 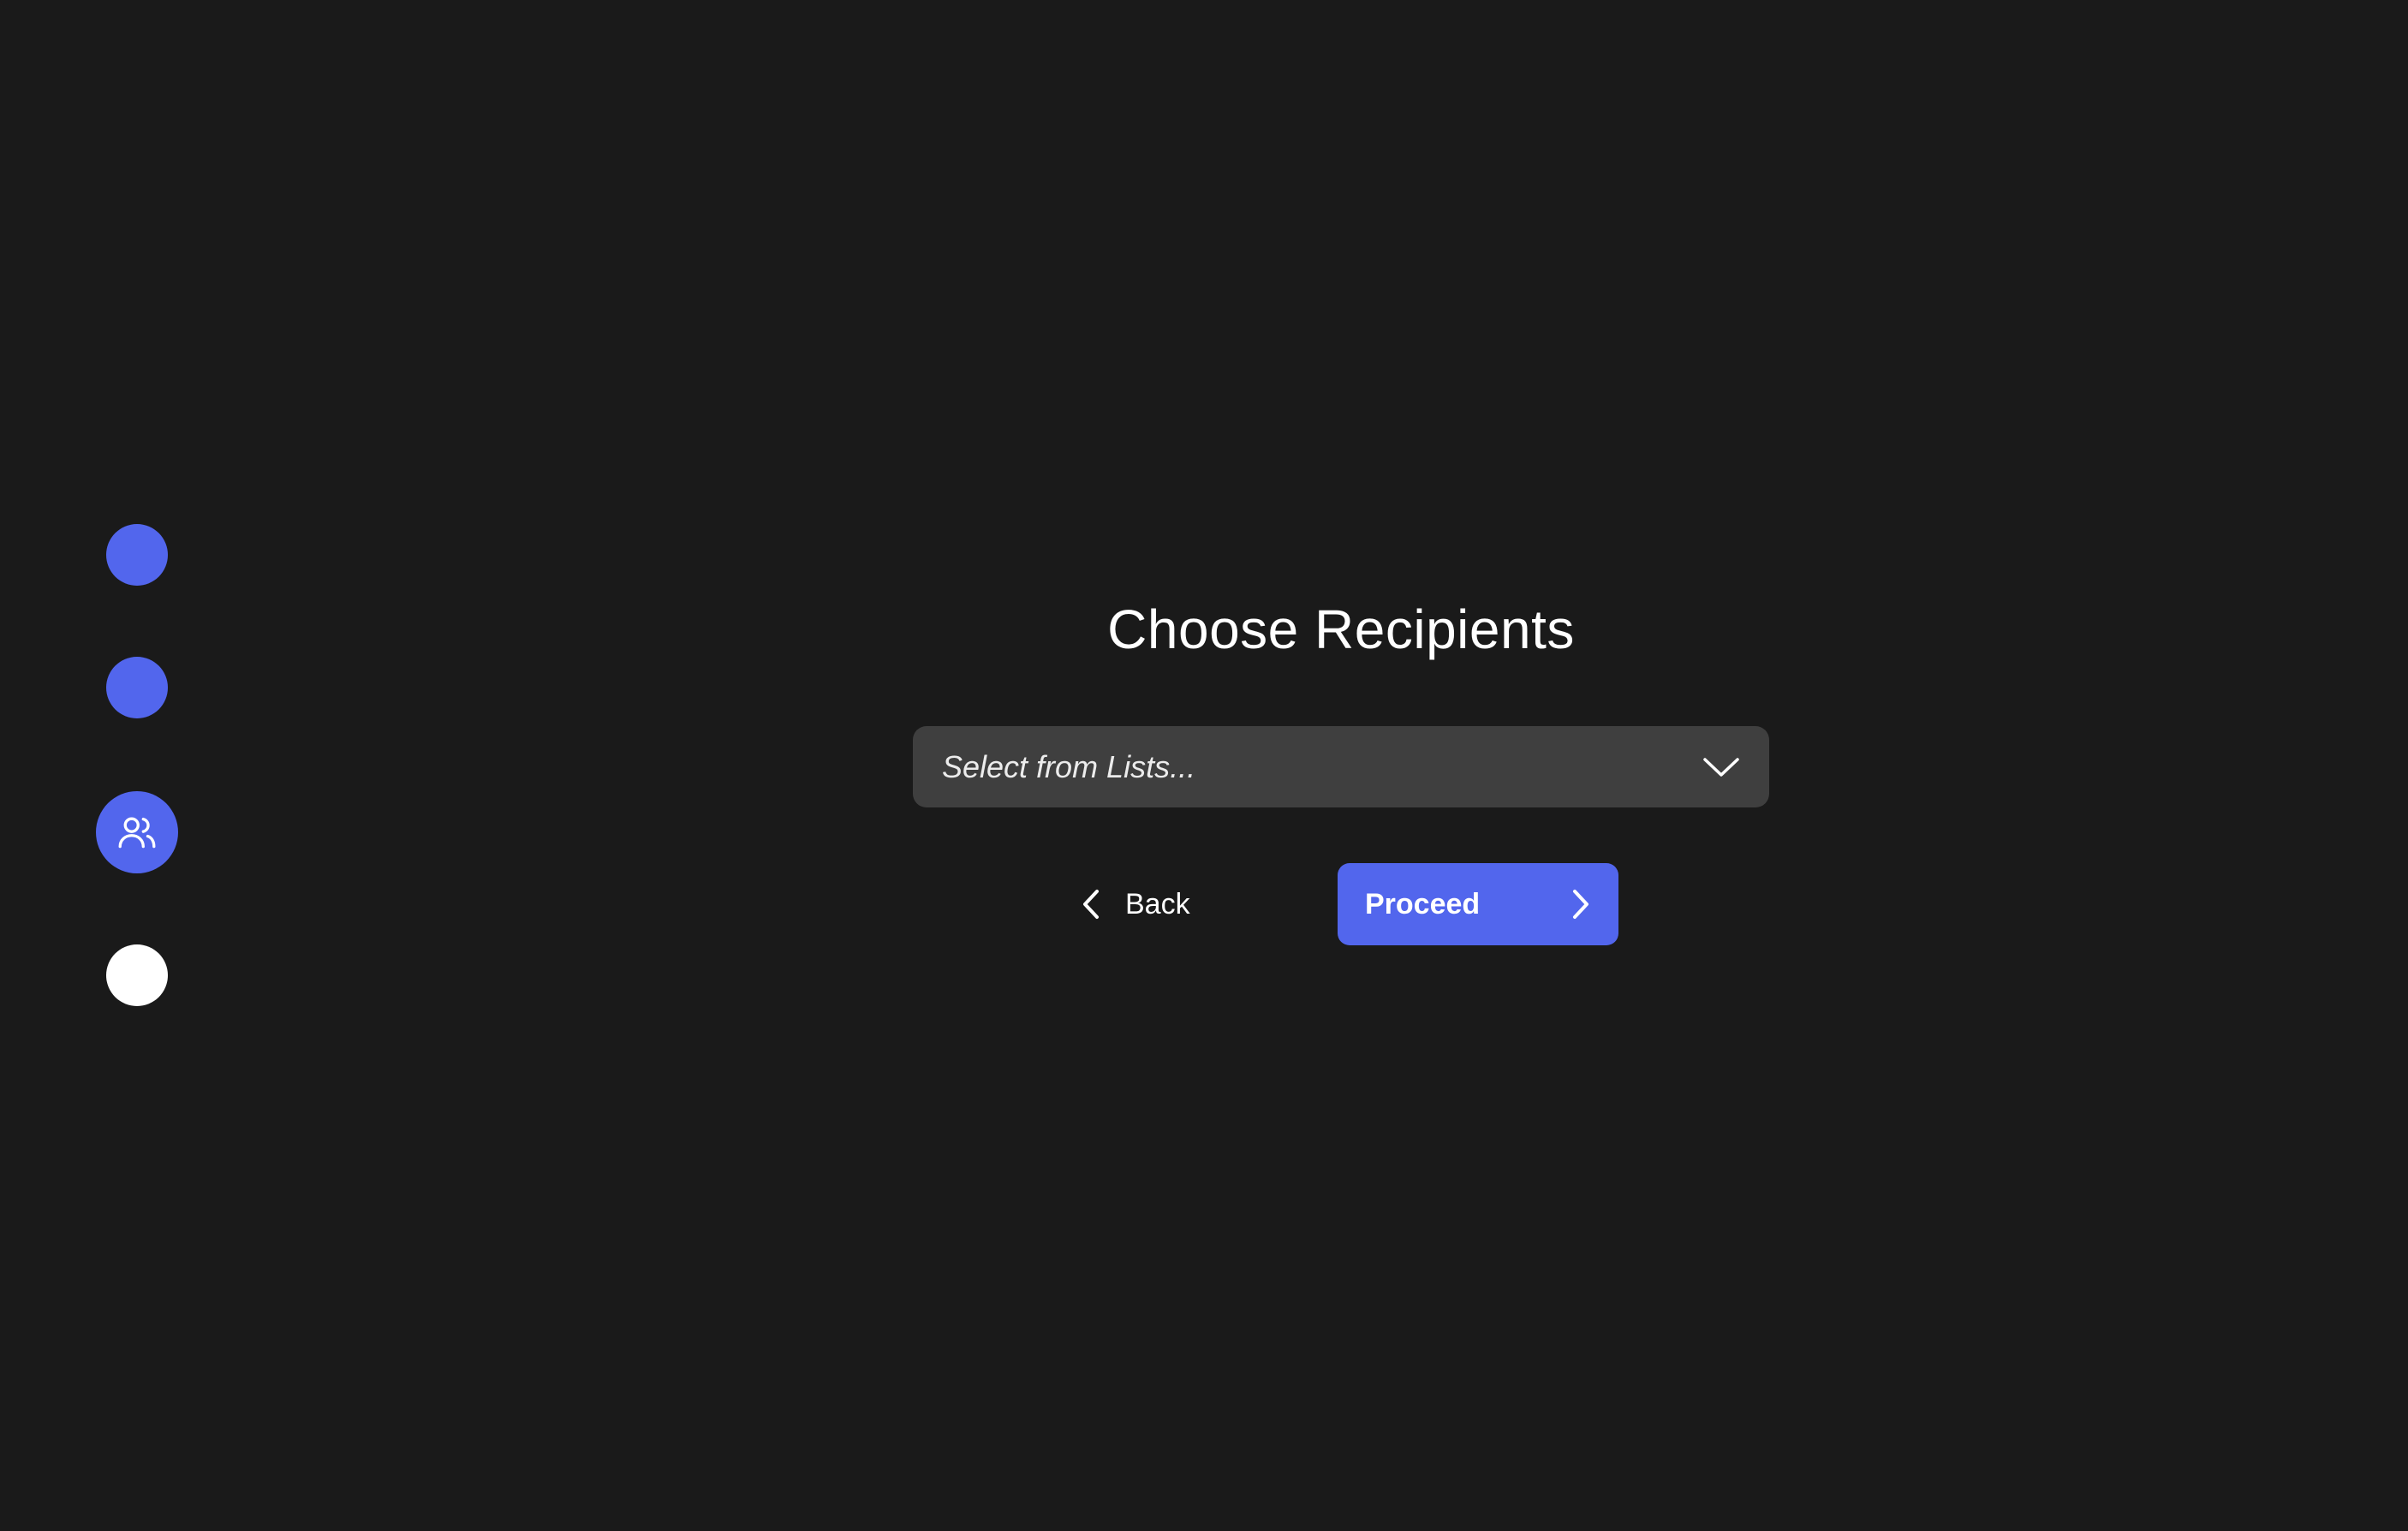 I want to click on back-button-label: Back, so click(x=1158, y=904).